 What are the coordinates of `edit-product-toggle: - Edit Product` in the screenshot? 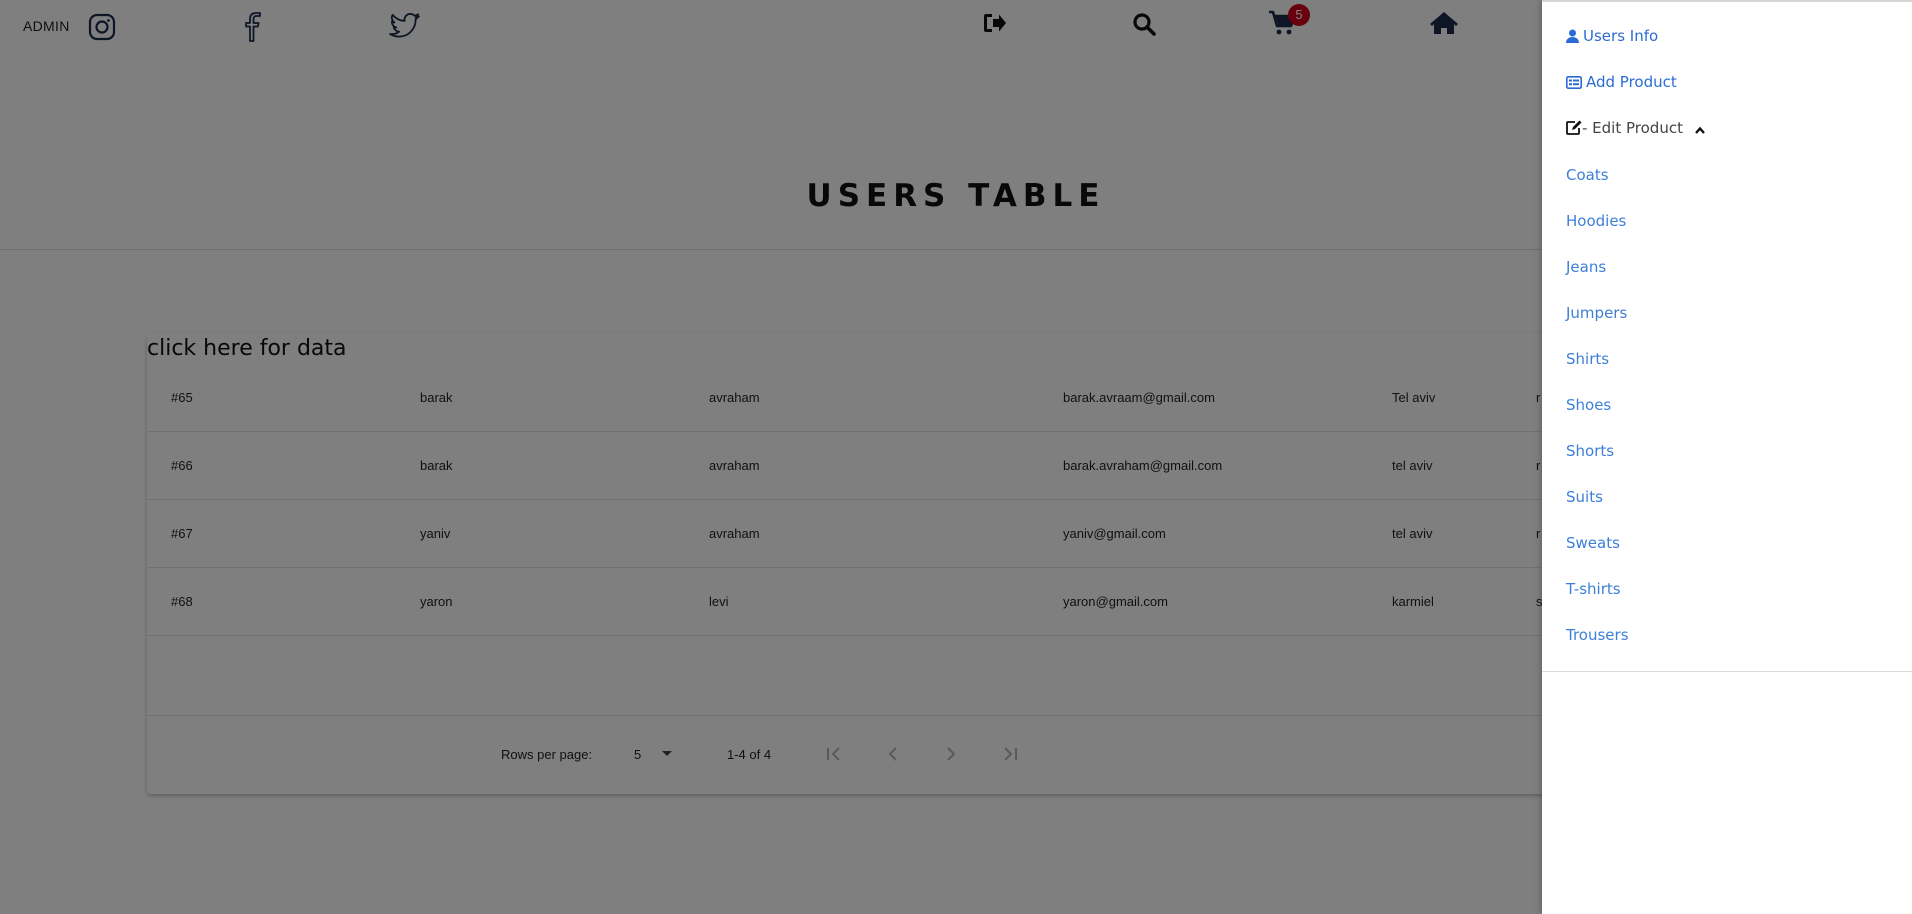 It's located at (1638, 128).